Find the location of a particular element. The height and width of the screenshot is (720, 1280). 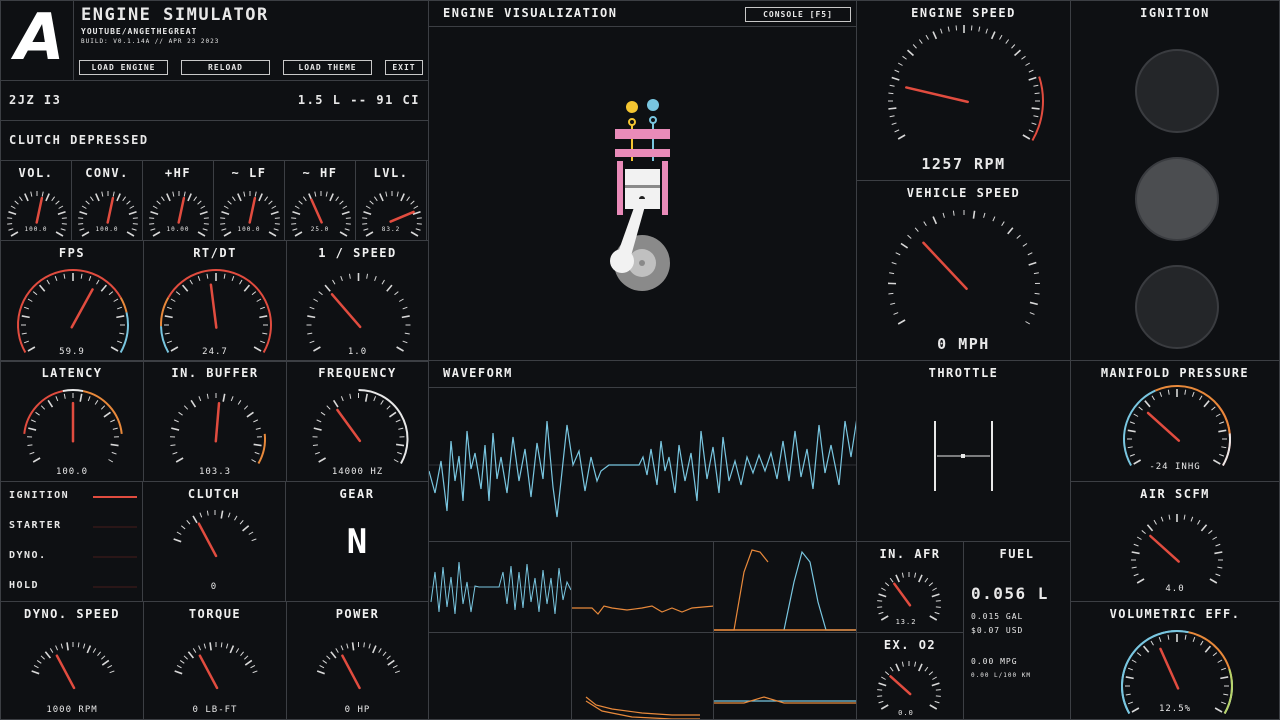

audio_gauges-panel-1: CONV. 100.0 is located at coordinates (107, 200).